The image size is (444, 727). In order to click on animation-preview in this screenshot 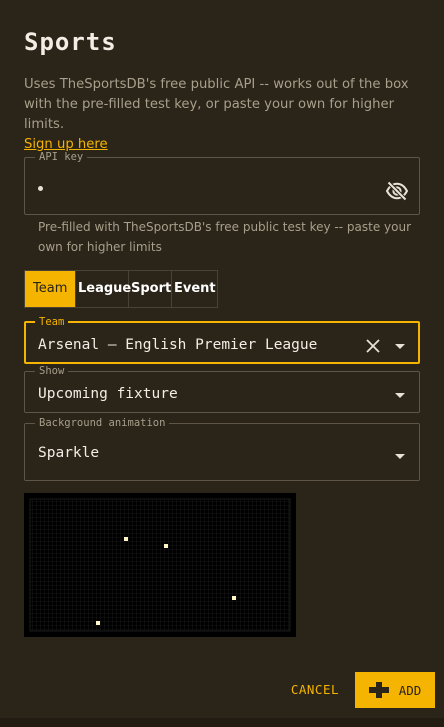, I will do `click(160, 565)`.